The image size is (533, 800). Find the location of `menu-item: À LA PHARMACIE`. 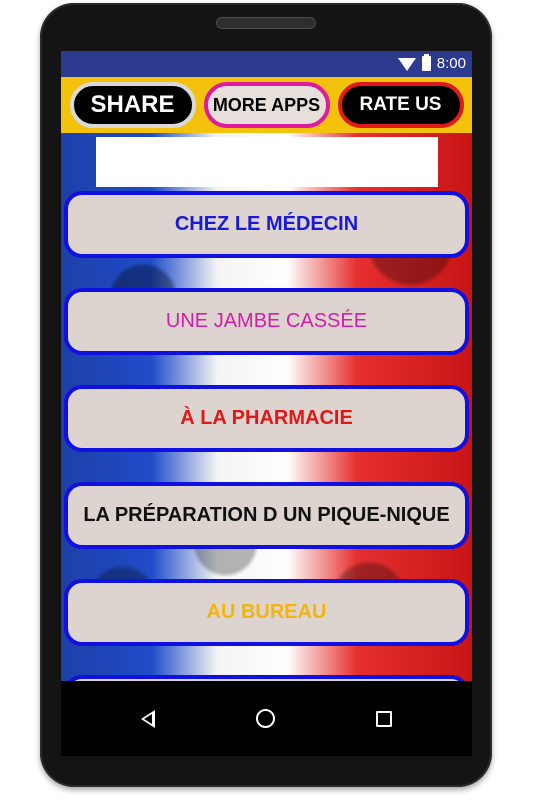

menu-item: À LA PHARMACIE is located at coordinates (266, 418).